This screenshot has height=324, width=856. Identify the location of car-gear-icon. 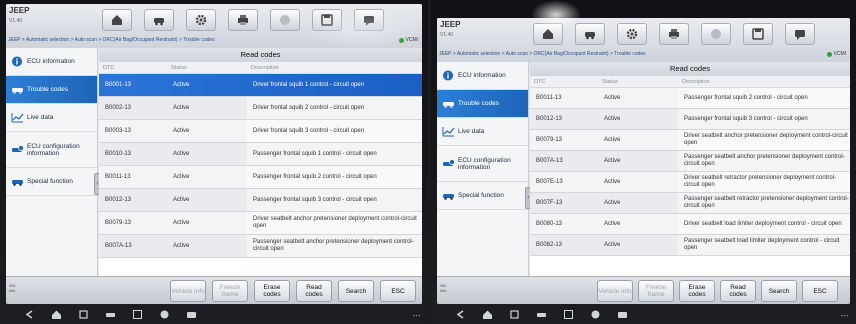
(17, 149).